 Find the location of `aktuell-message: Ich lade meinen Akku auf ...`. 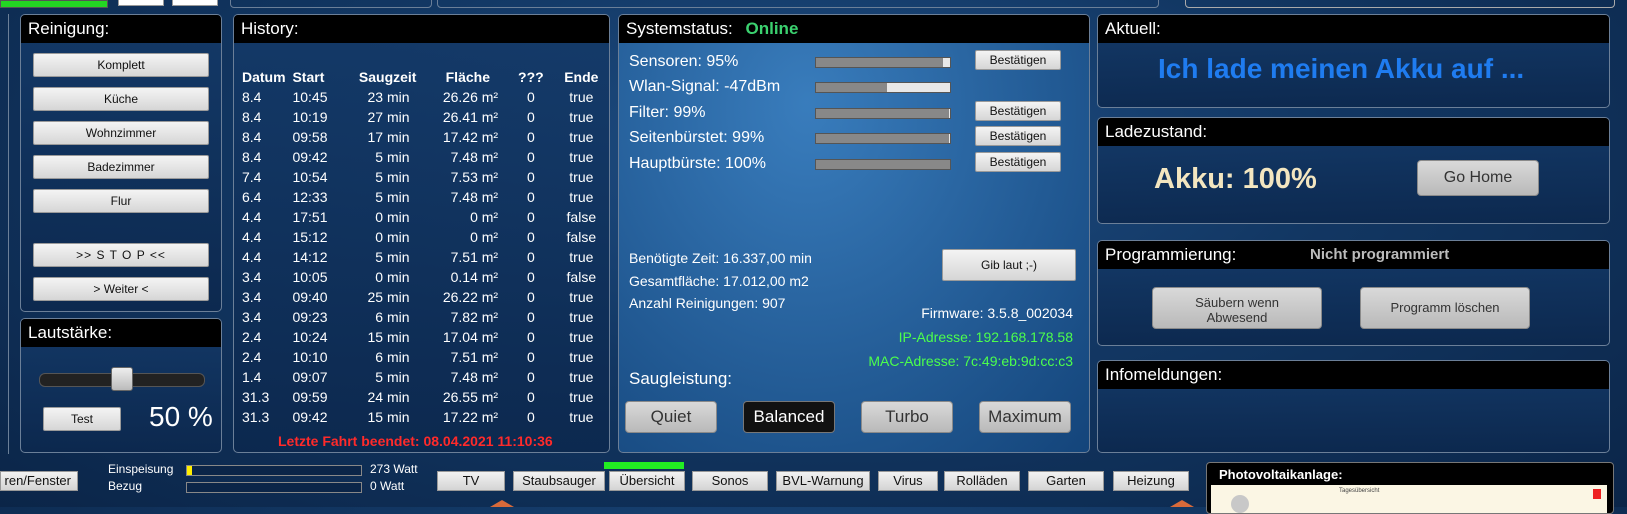

aktuell-message: Ich lade meinen Akku auf ... is located at coordinates (1341, 68).